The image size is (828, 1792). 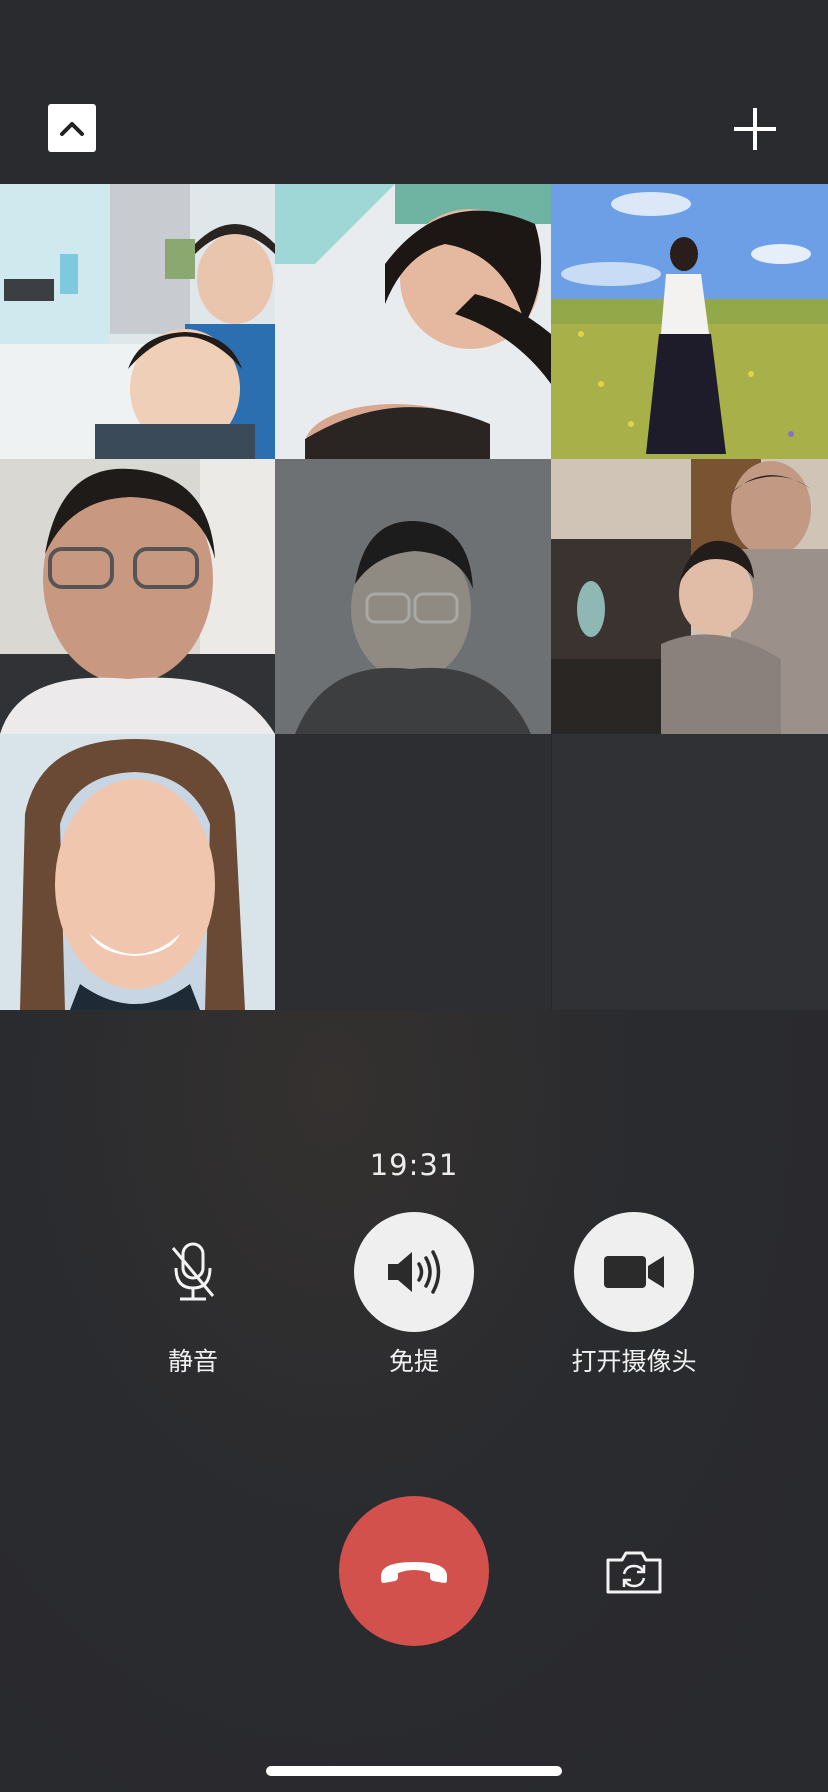 I want to click on top-bar, so click(x=414, y=92).